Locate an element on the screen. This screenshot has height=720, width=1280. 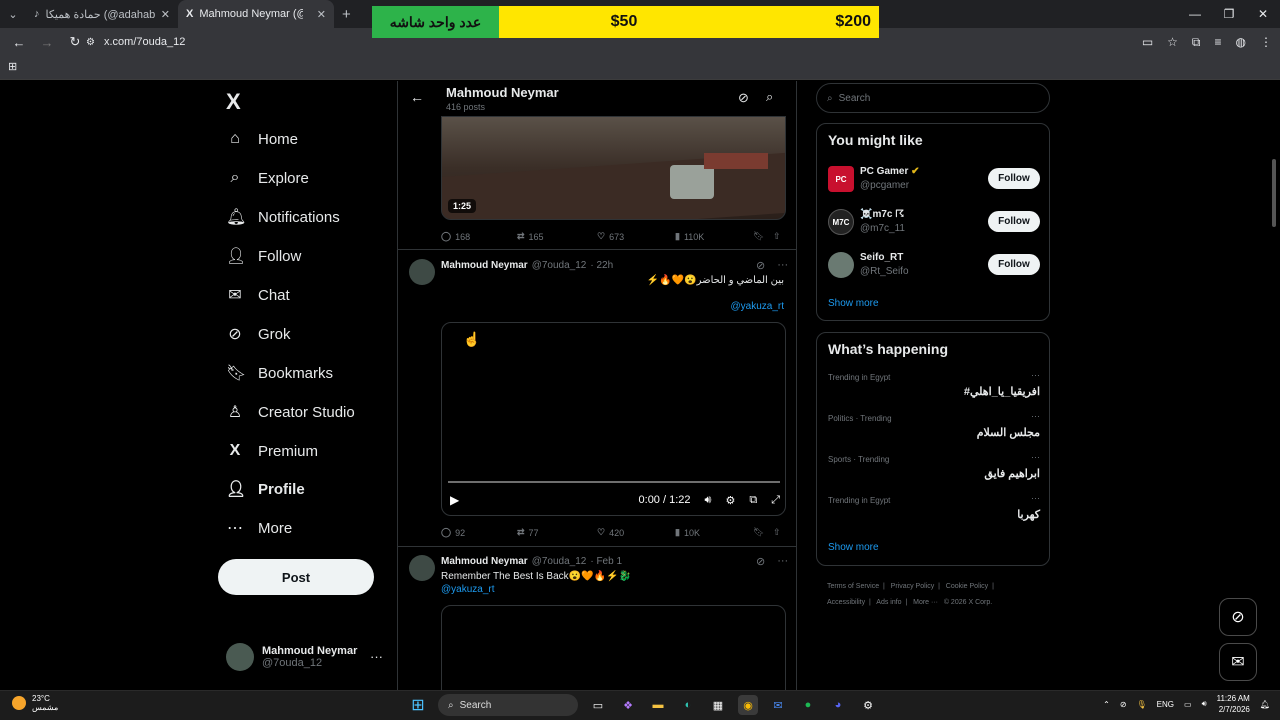
tweet-video-player: ▶ 0:00 / 1:22 🔊︎ ⚙ ⧉ ⤢ is located at coordinates (613, 419).